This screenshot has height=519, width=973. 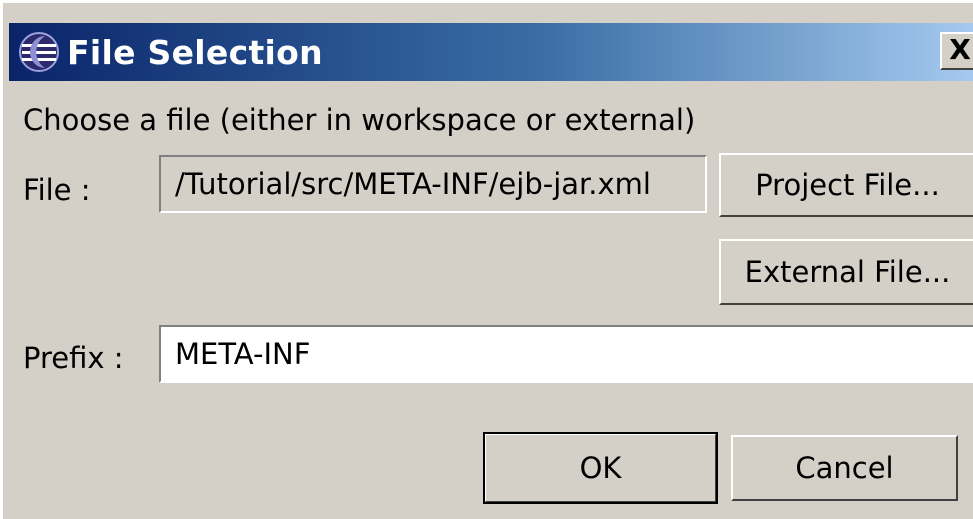 I want to click on close-button: X, so click(x=956, y=51).